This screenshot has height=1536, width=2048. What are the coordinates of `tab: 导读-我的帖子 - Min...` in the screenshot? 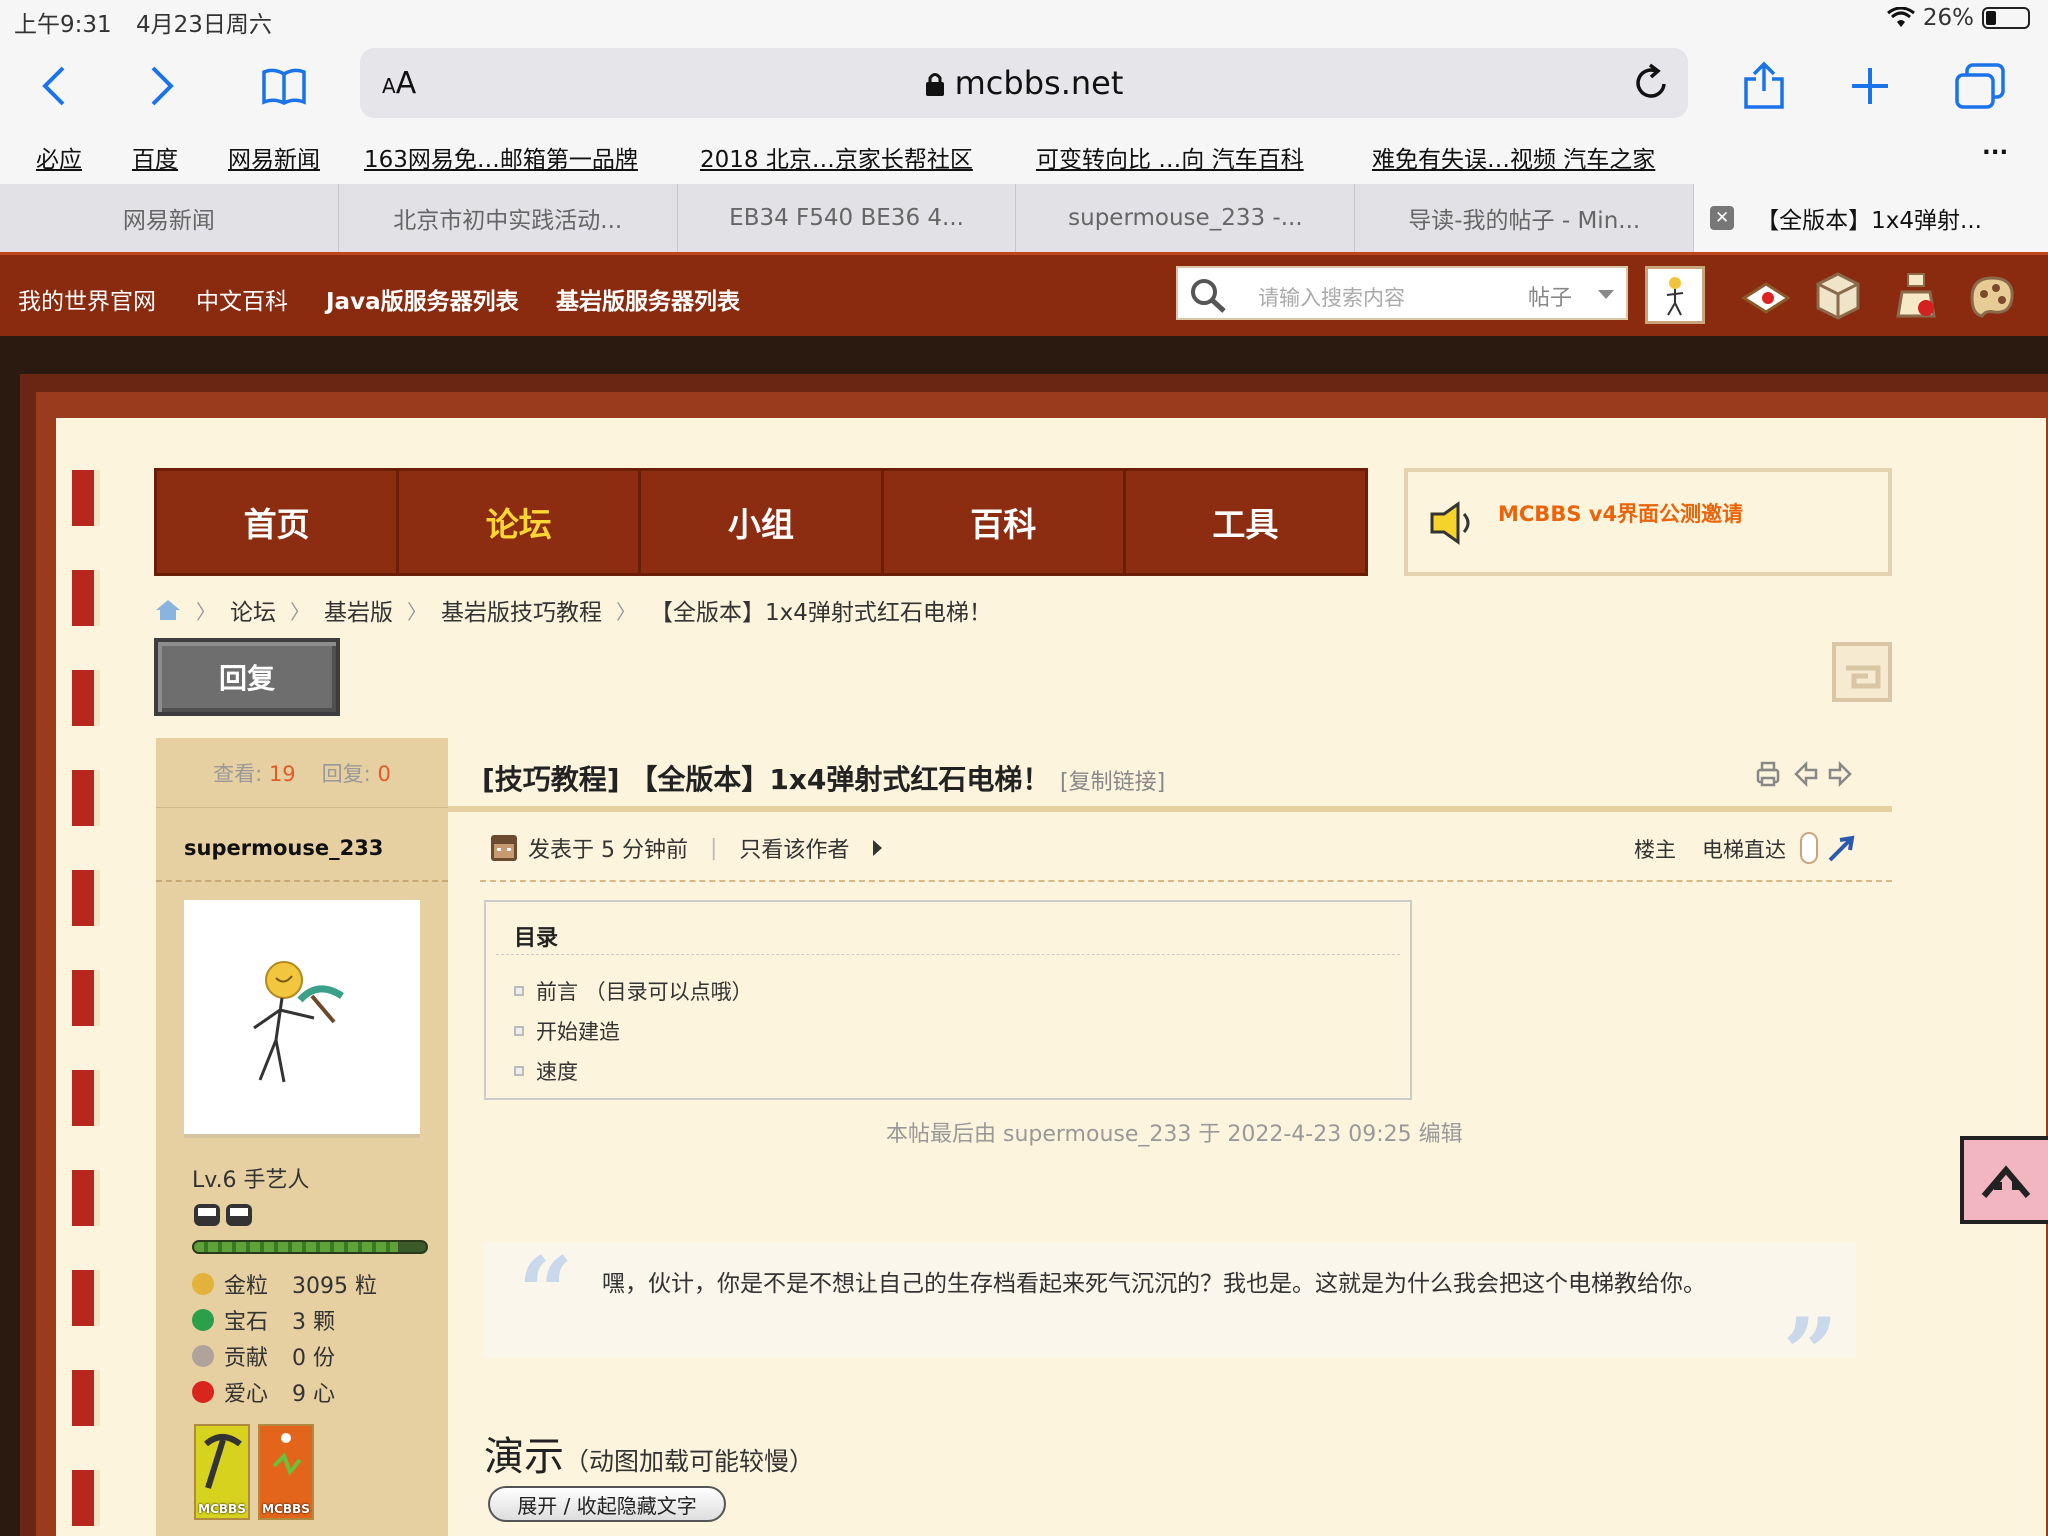 It's located at (1525, 218).